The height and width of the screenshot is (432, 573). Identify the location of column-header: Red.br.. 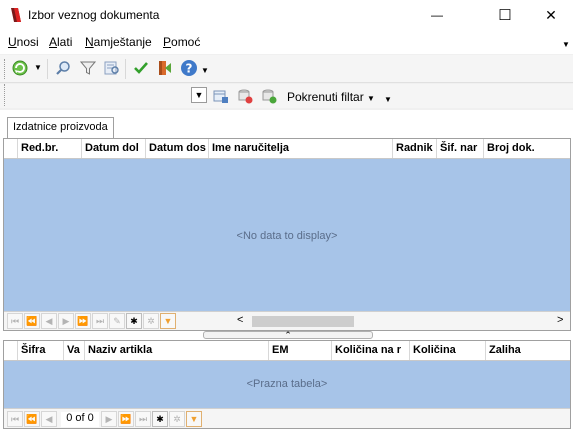
(50, 148).